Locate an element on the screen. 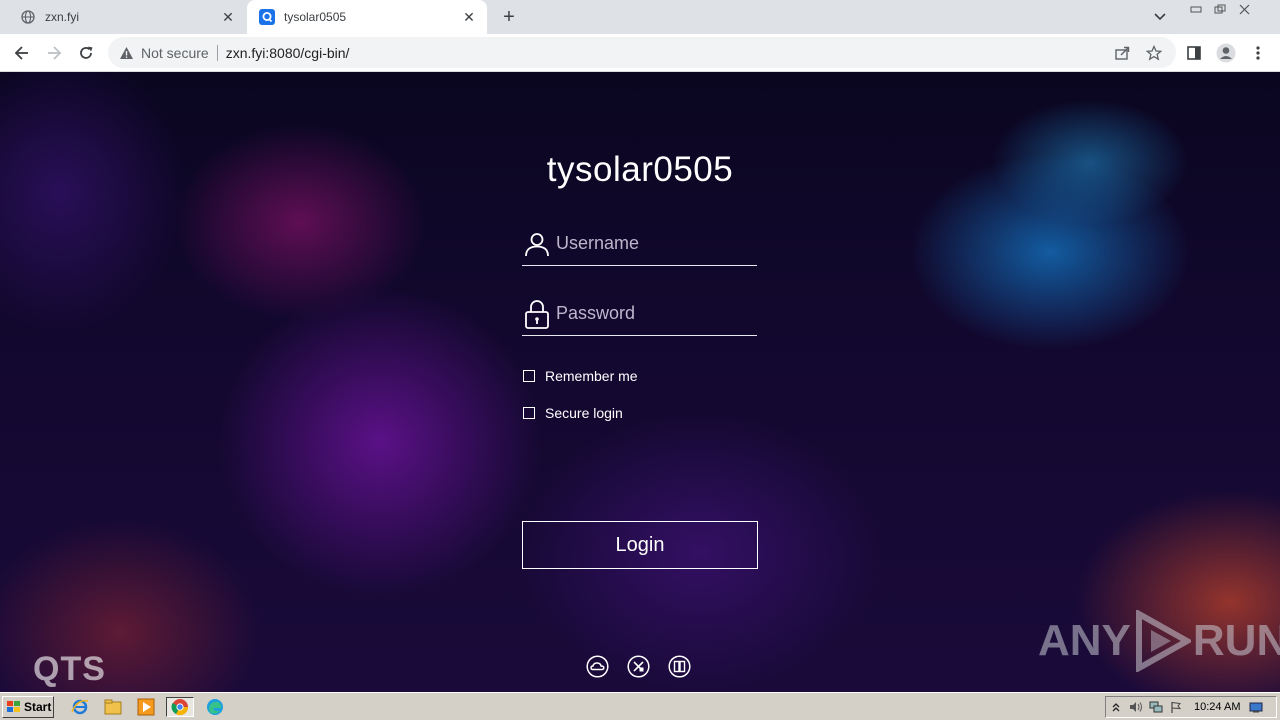 The image size is (1280, 720). network-icon is located at coordinates (1156, 707).